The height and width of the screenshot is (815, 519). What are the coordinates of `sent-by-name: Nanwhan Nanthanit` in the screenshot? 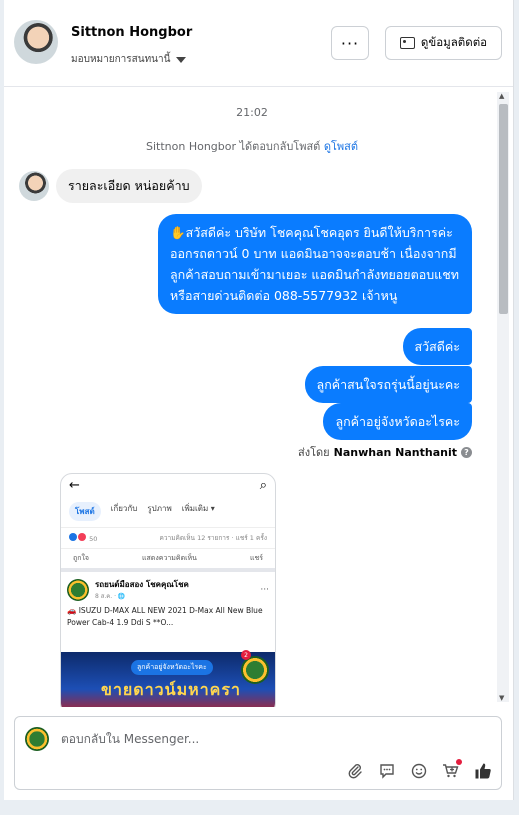 It's located at (395, 452).